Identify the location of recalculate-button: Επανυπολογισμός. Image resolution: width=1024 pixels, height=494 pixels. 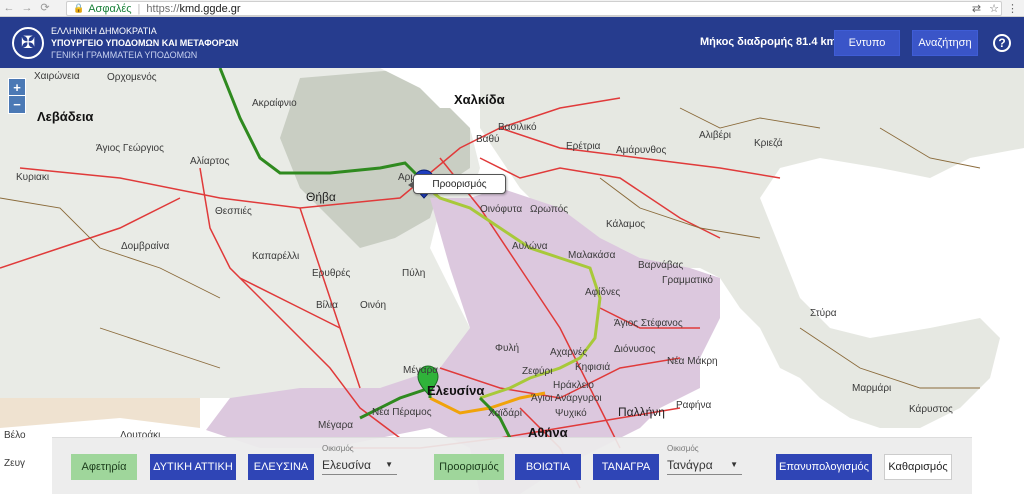
(824, 467).